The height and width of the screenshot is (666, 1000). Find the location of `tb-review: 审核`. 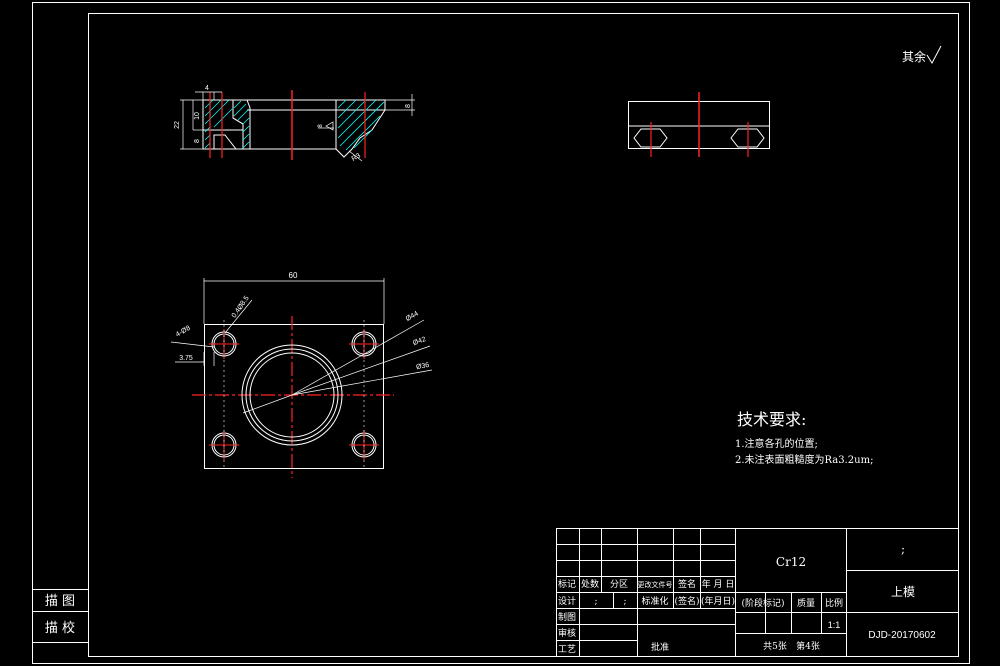

tb-review: 审核 is located at coordinates (567, 633).